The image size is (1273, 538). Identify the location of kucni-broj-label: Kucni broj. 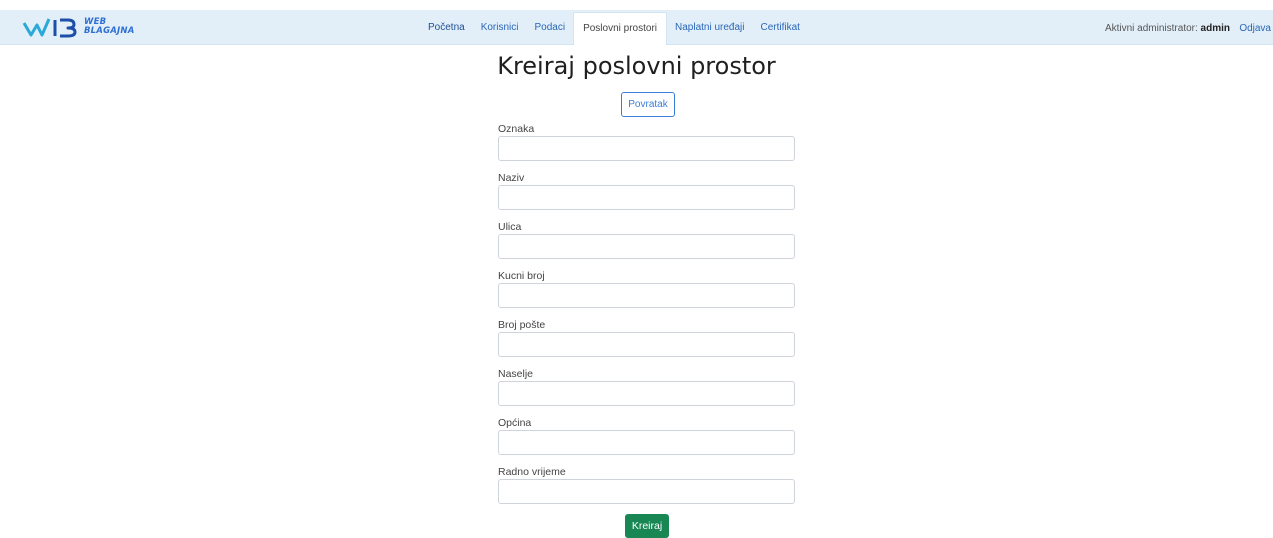
(521, 276).